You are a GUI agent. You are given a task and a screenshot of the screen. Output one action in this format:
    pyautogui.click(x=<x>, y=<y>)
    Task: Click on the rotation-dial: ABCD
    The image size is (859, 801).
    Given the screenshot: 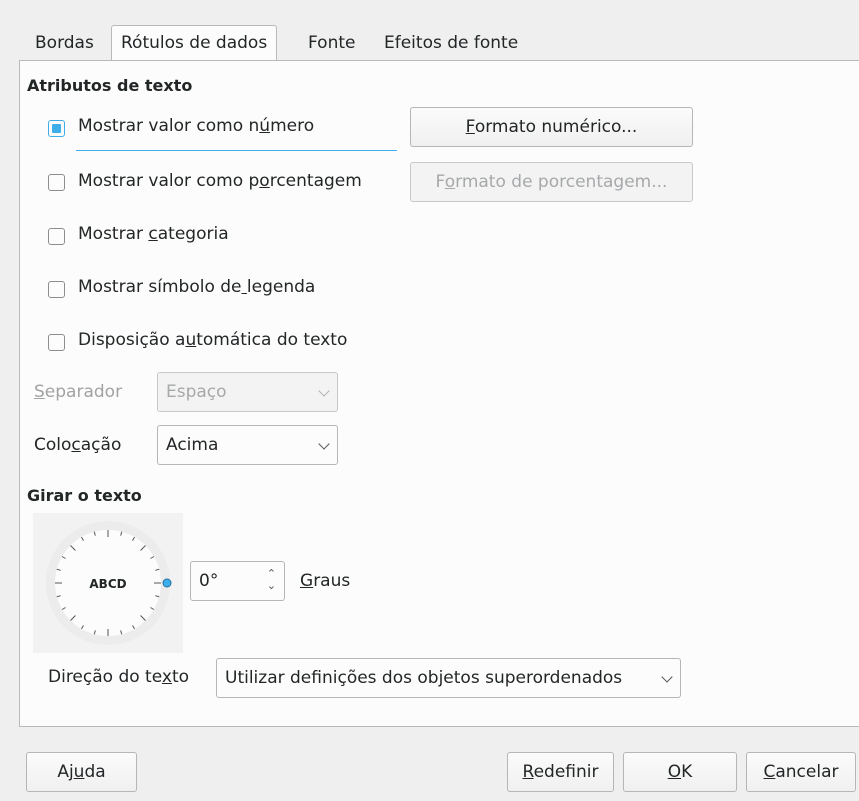 What is the action you would take?
    pyautogui.click(x=108, y=583)
    